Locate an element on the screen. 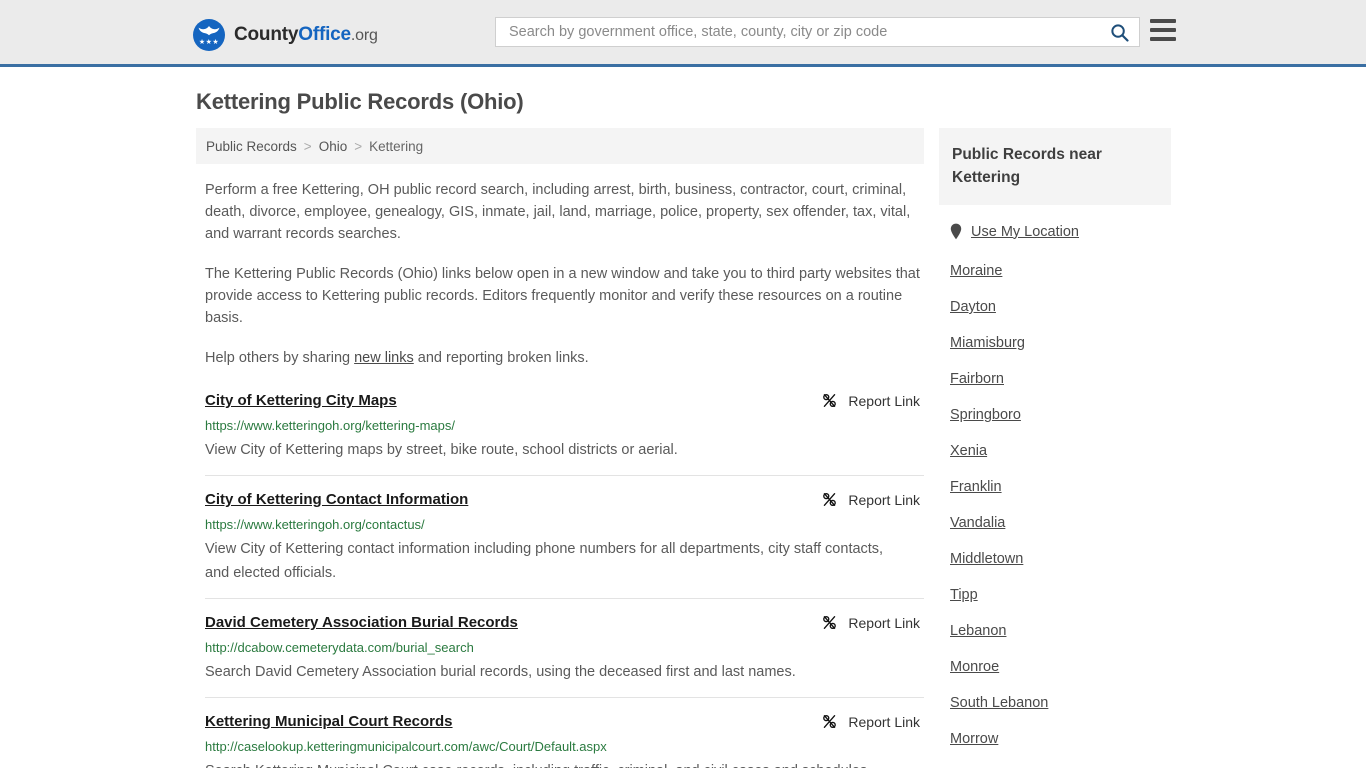  site-header: ★★★ CountyOffice.org is located at coordinates (683, 33).